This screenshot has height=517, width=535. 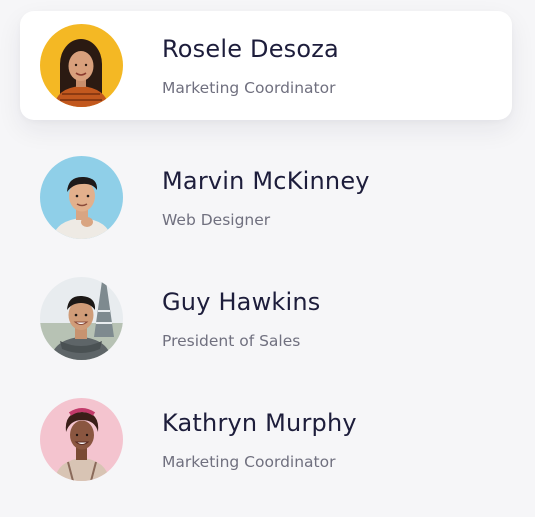 What do you see at coordinates (216, 220) in the screenshot?
I see `contact-role: Web Designer` at bounding box center [216, 220].